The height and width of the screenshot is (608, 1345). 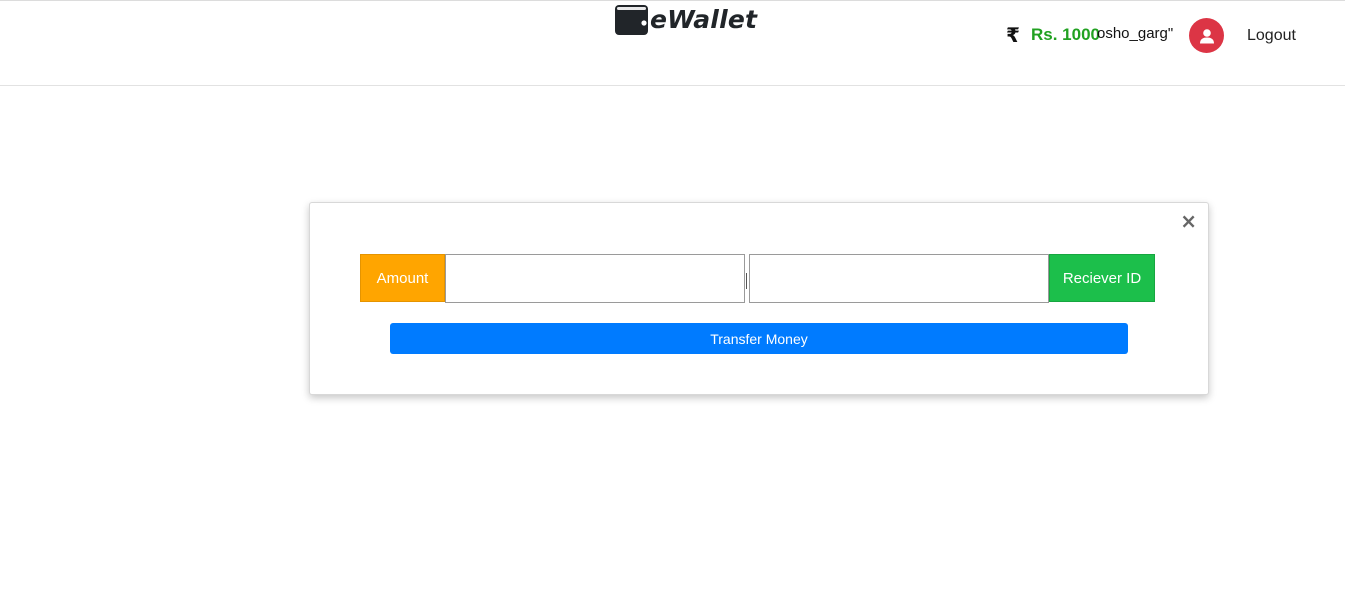 I want to click on close-icon: ×, so click(x=1188, y=221).